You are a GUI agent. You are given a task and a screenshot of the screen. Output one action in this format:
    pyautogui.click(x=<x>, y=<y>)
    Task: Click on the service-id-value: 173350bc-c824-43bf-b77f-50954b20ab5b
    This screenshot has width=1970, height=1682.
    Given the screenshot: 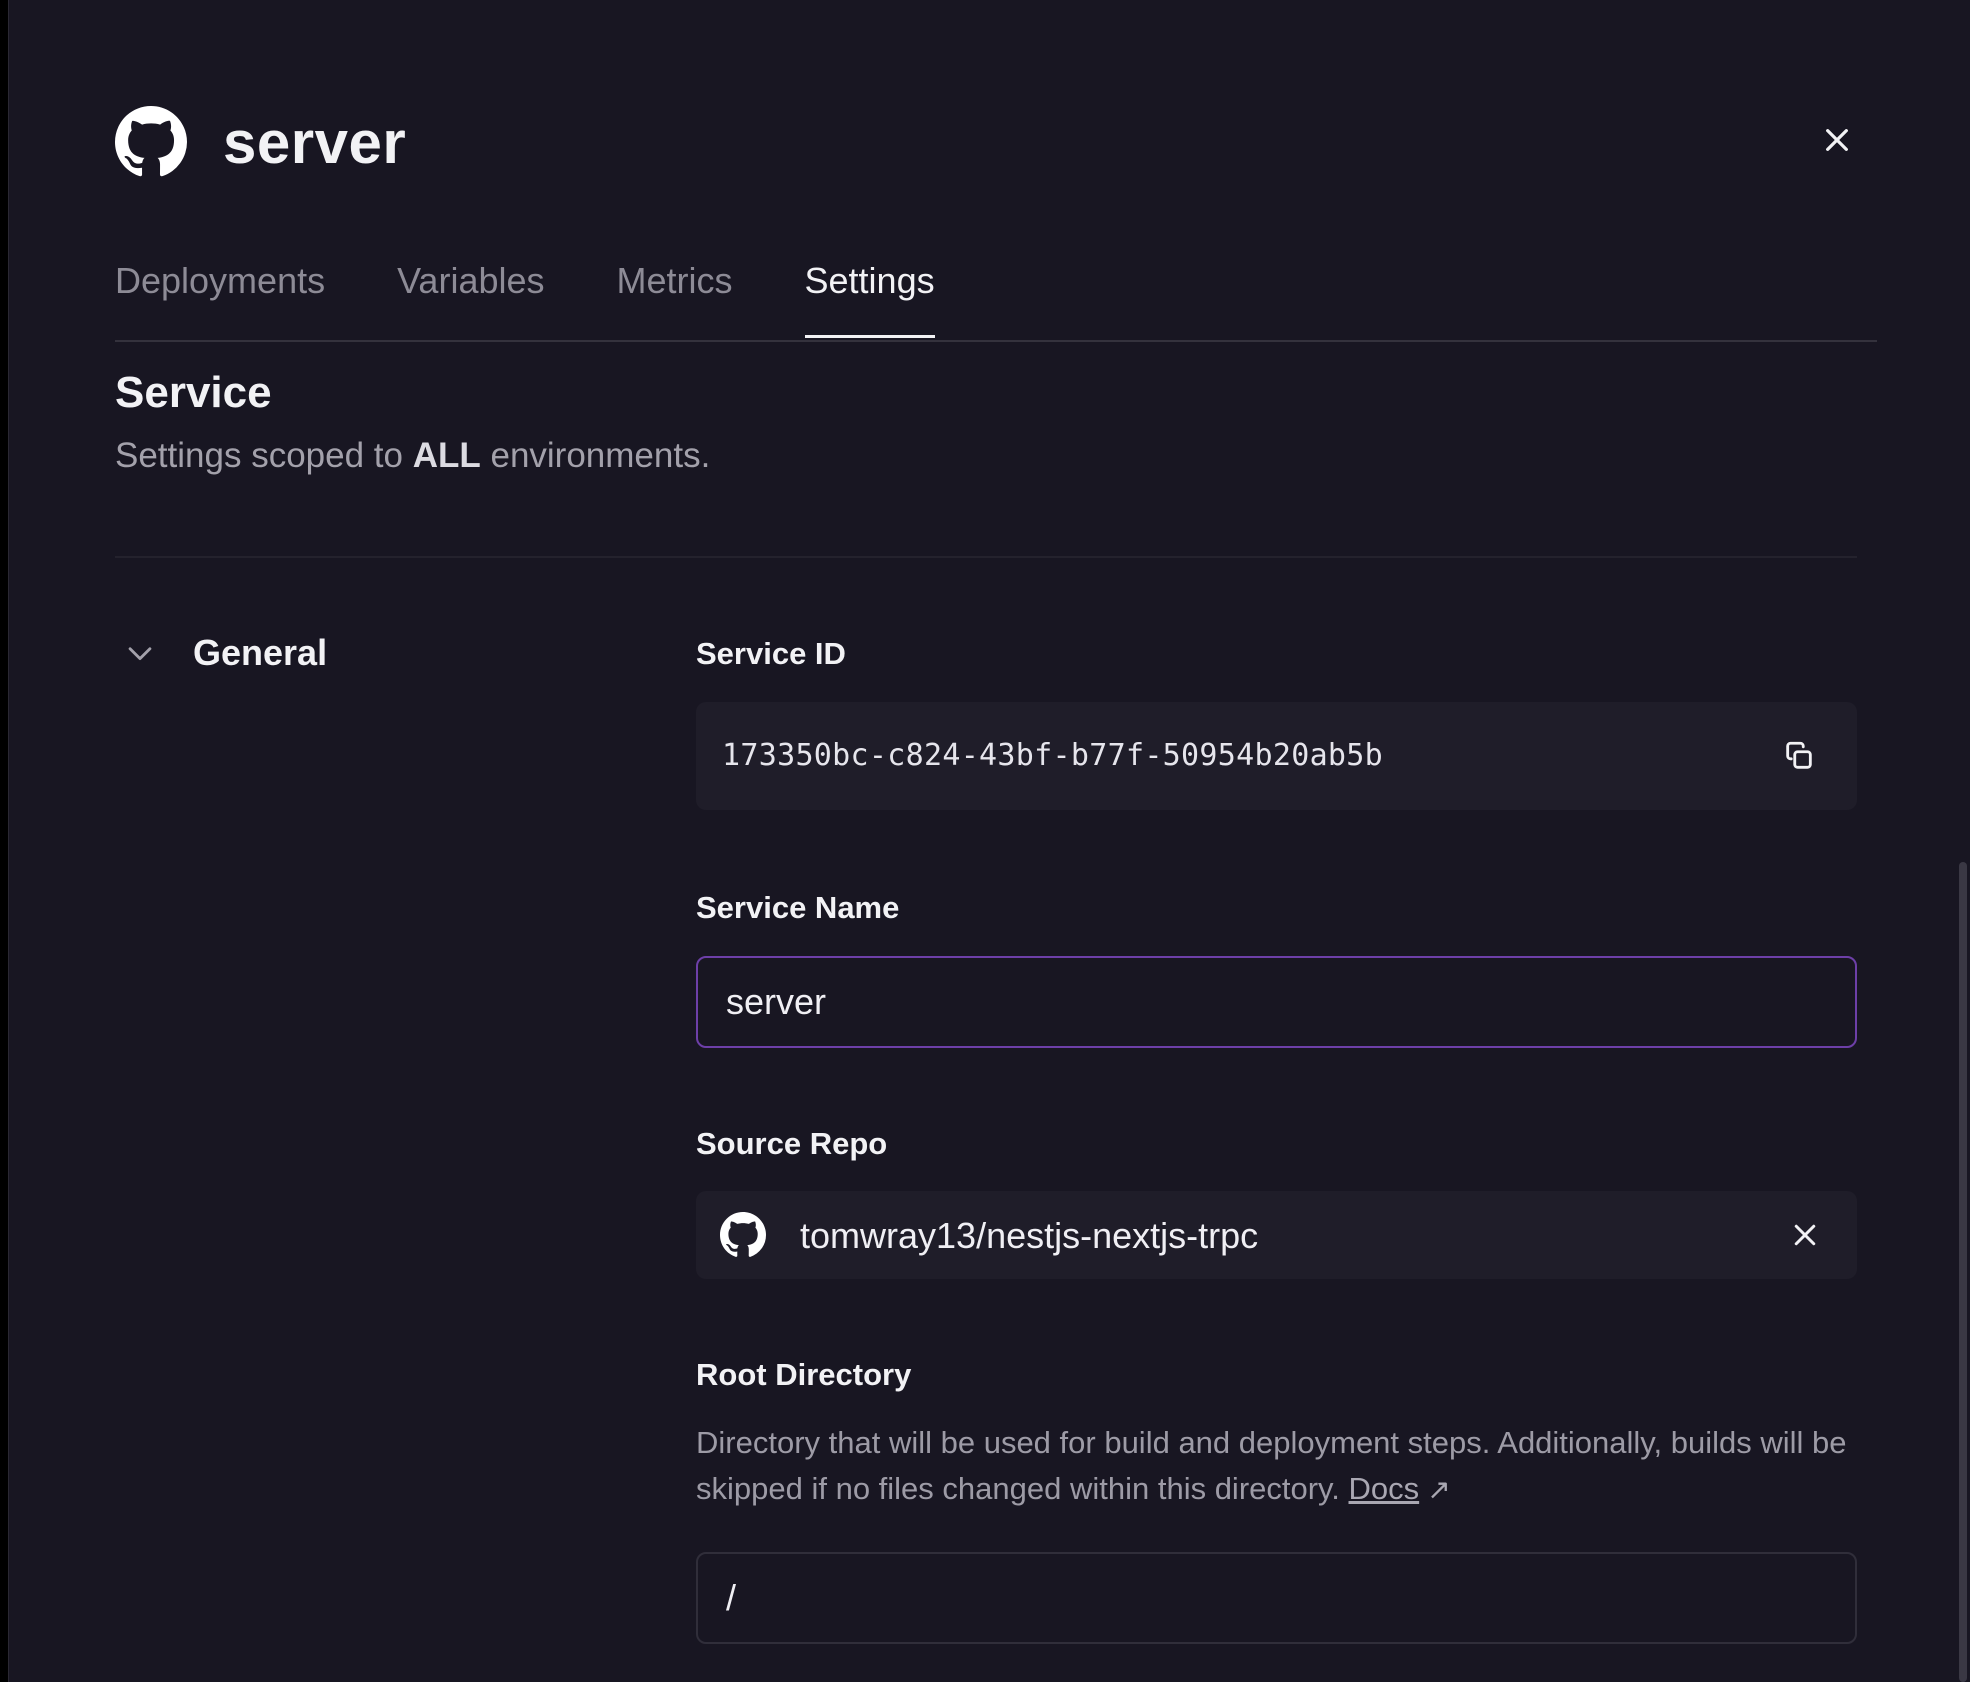 What is the action you would take?
    pyautogui.click(x=1053, y=755)
    